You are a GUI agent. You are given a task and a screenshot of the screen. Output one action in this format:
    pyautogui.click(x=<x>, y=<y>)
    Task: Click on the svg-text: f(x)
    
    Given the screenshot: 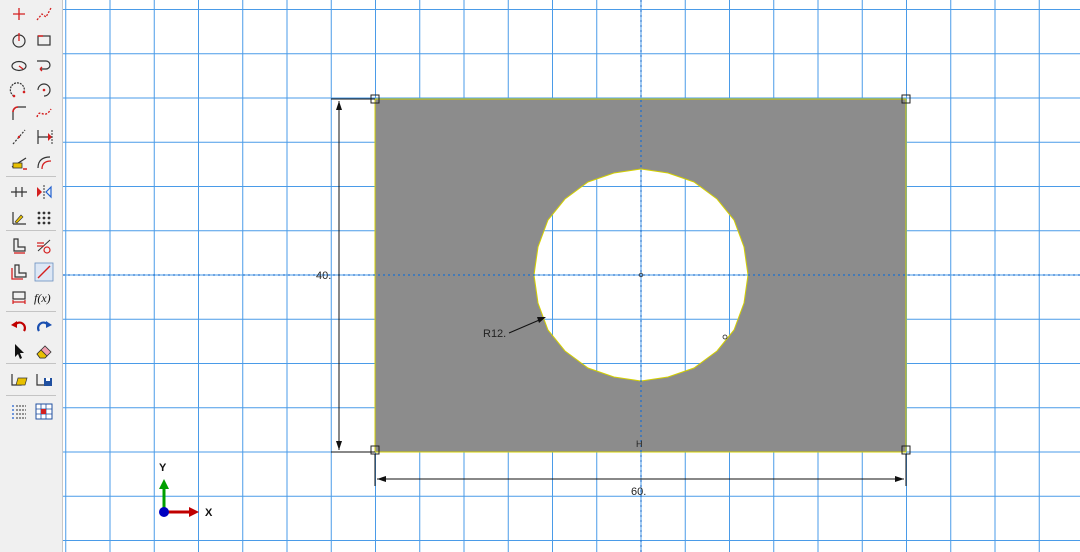 What is the action you would take?
    pyautogui.click(x=42, y=298)
    